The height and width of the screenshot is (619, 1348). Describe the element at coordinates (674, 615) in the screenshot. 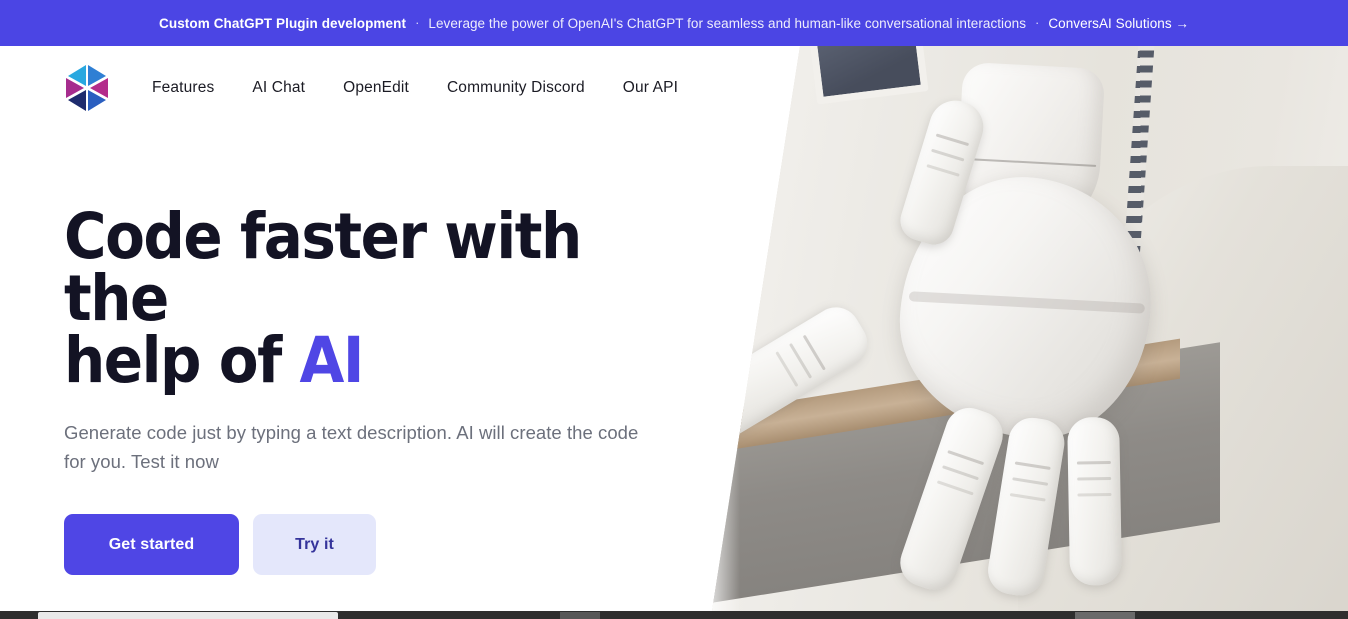

I see `bottom-window-chrome` at that location.